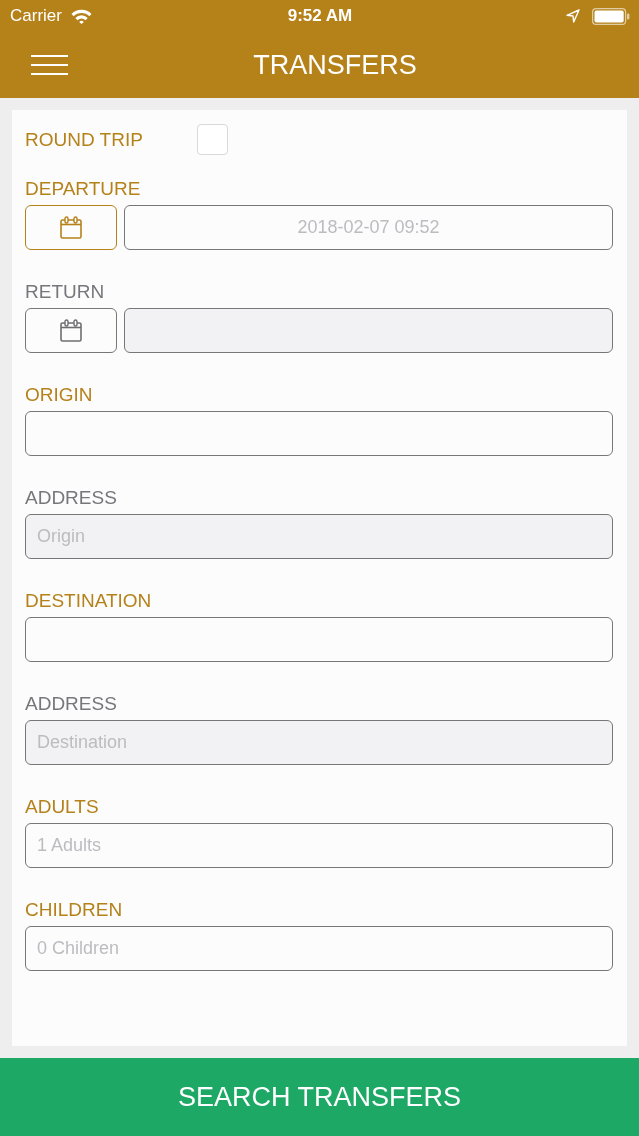  Describe the element at coordinates (320, 16) in the screenshot. I see `clock-text: 9:52 AM` at that location.